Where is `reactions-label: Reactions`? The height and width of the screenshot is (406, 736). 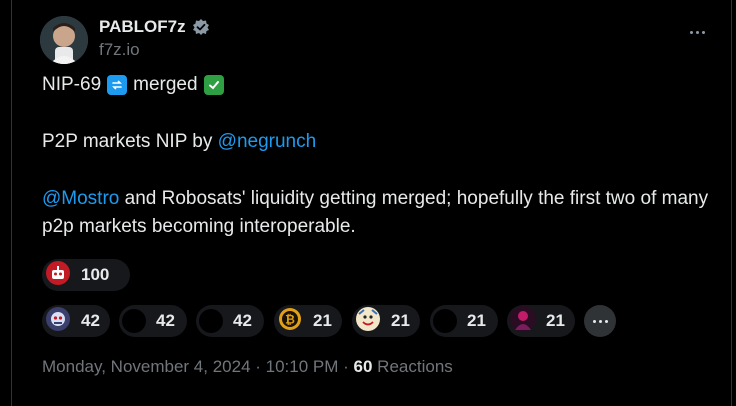 reactions-label: Reactions is located at coordinates (415, 366).